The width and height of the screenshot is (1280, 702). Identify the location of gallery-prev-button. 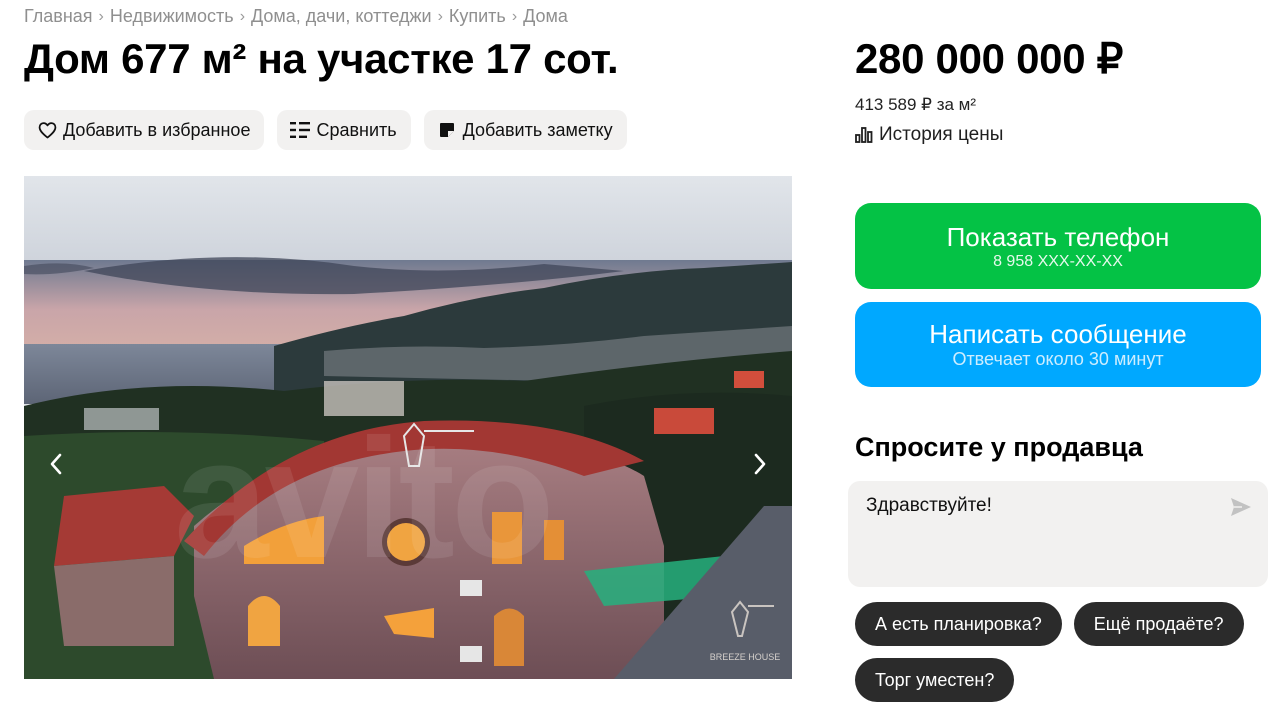
(56, 464).